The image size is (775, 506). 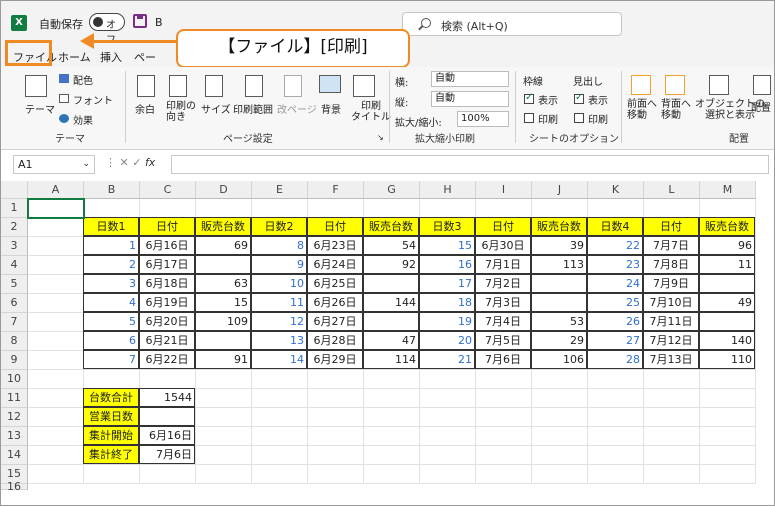 What do you see at coordinates (224, 190) in the screenshot?
I see `column-header-d: D` at bounding box center [224, 190].